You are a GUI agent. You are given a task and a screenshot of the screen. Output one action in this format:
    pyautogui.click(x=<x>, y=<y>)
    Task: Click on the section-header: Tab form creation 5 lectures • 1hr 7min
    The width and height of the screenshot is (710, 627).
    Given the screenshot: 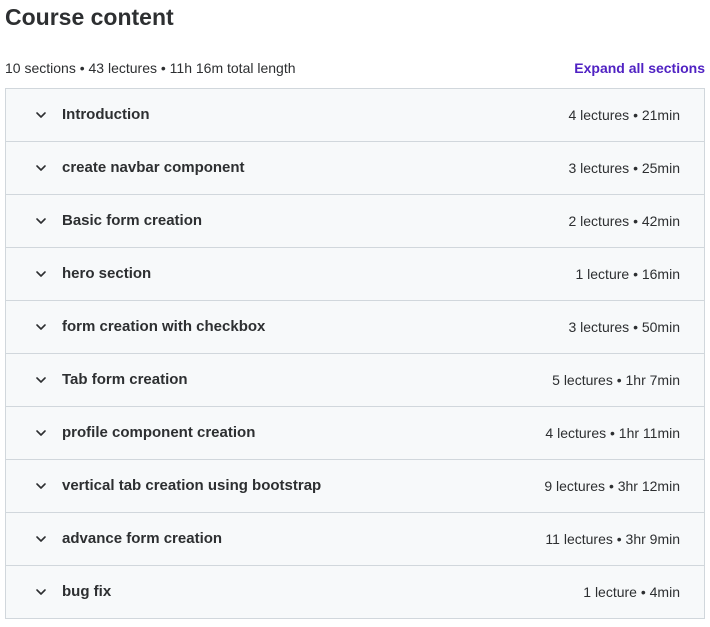 What is the action you would take?
    pyautogui.click(x=355, y=380)
    